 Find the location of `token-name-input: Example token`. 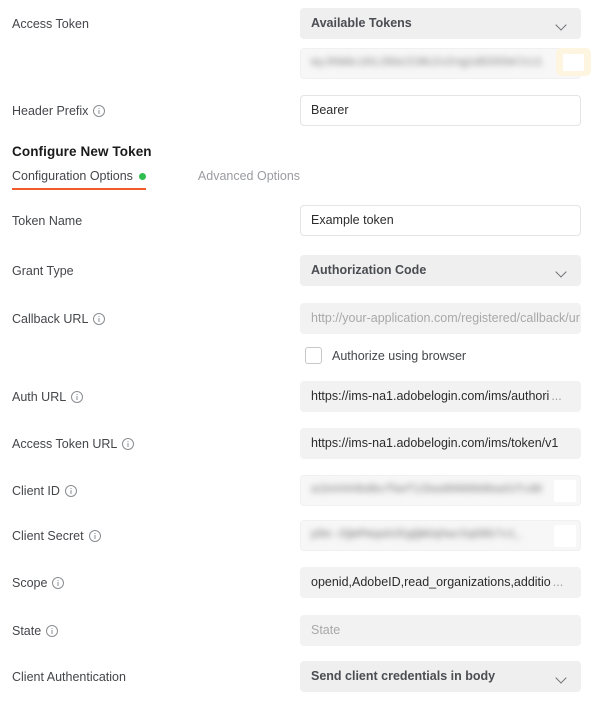

token-name-input: Example token is located at coordinates (440, 220).